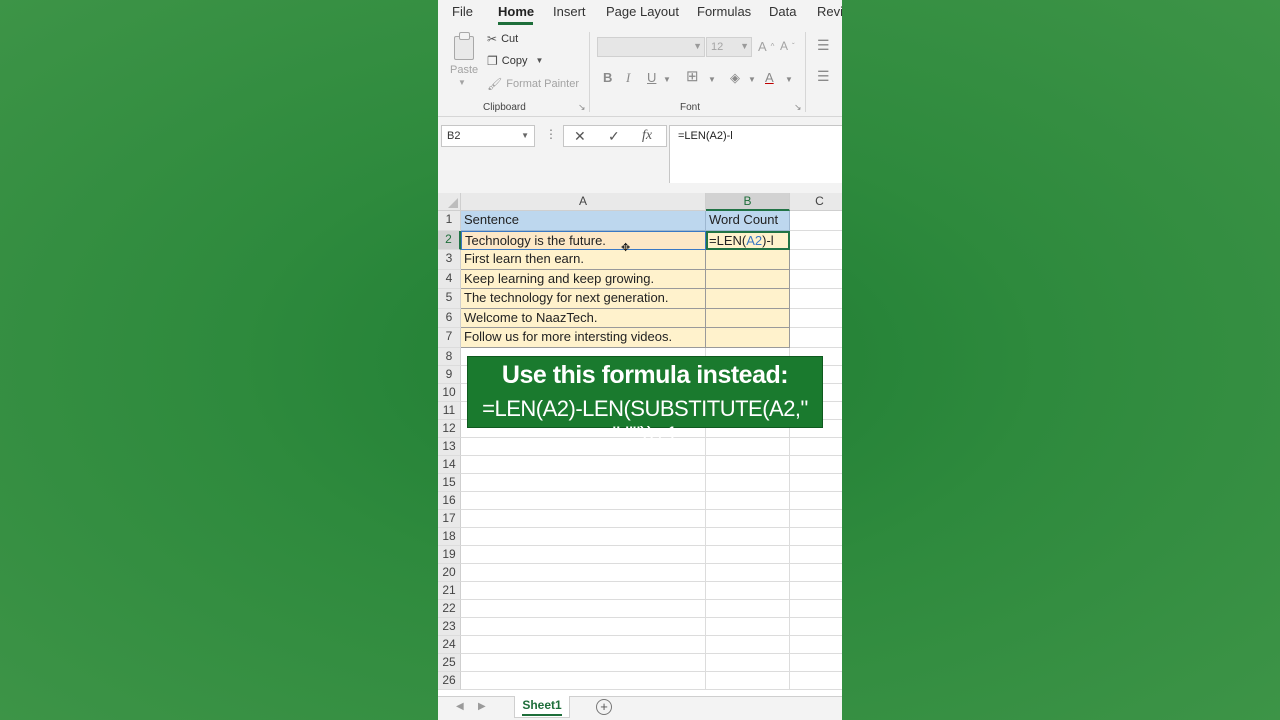 Image resolution: width=1280 pixels, height=720 pixels. Describe the element at coordinates (692, 76) in the screenshot. I see `borders-icon: ⊞` at that location.